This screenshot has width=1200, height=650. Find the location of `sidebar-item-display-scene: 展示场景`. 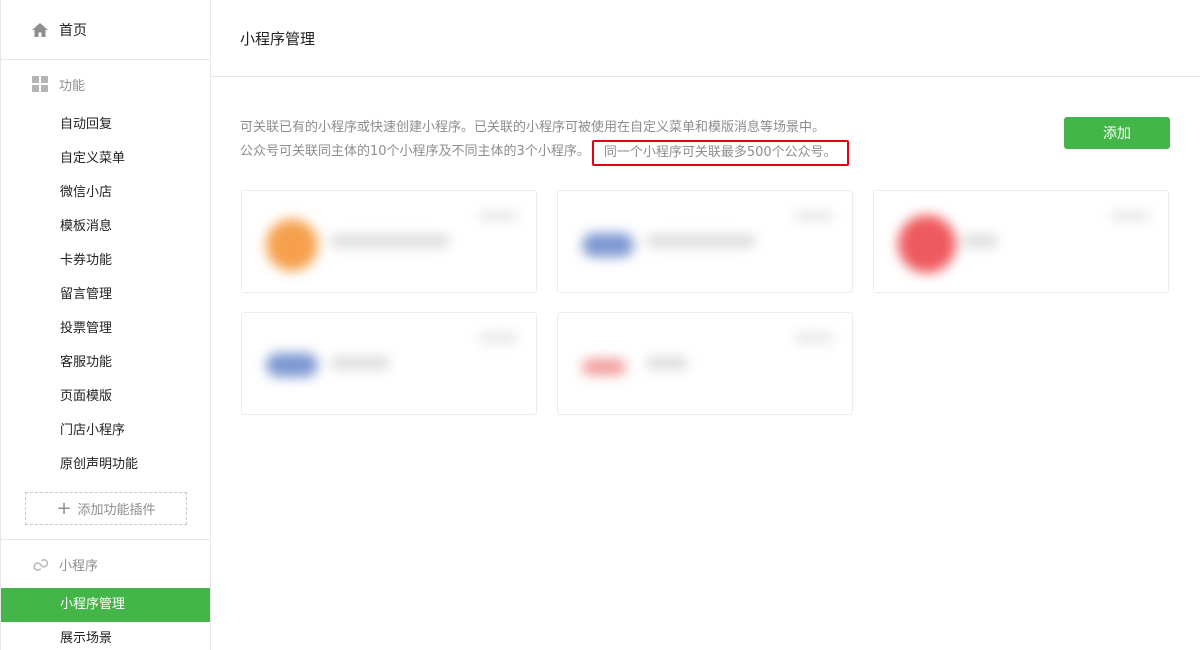

sidebar-item-display-scene: 展示场景 is located at coordinates (105, 636).